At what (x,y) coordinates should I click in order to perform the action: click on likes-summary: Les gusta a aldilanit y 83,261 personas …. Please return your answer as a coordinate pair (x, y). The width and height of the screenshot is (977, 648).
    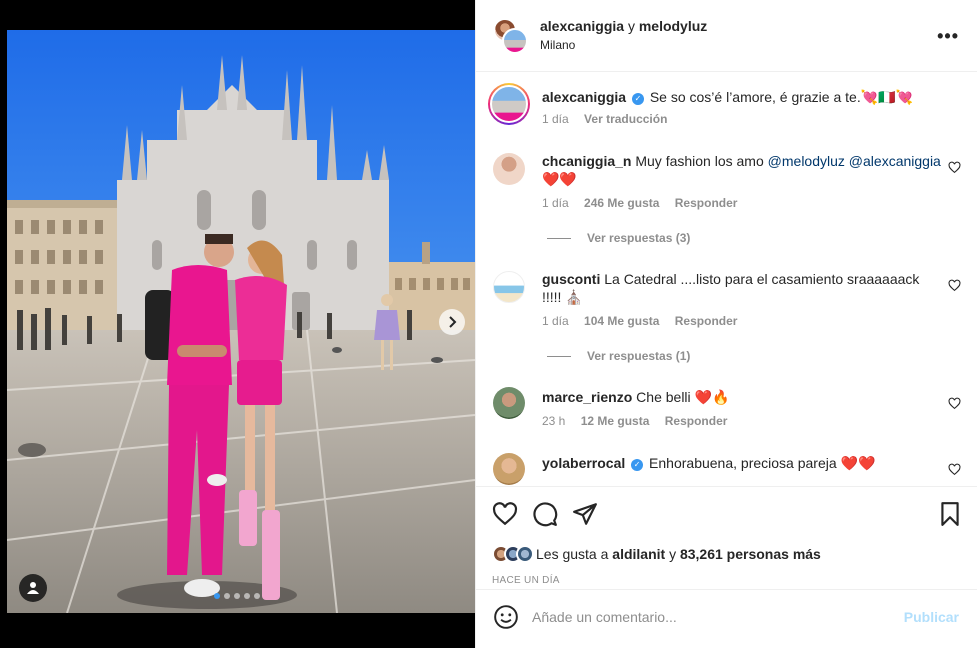
    Looking at the image, I should click on (656, 554).